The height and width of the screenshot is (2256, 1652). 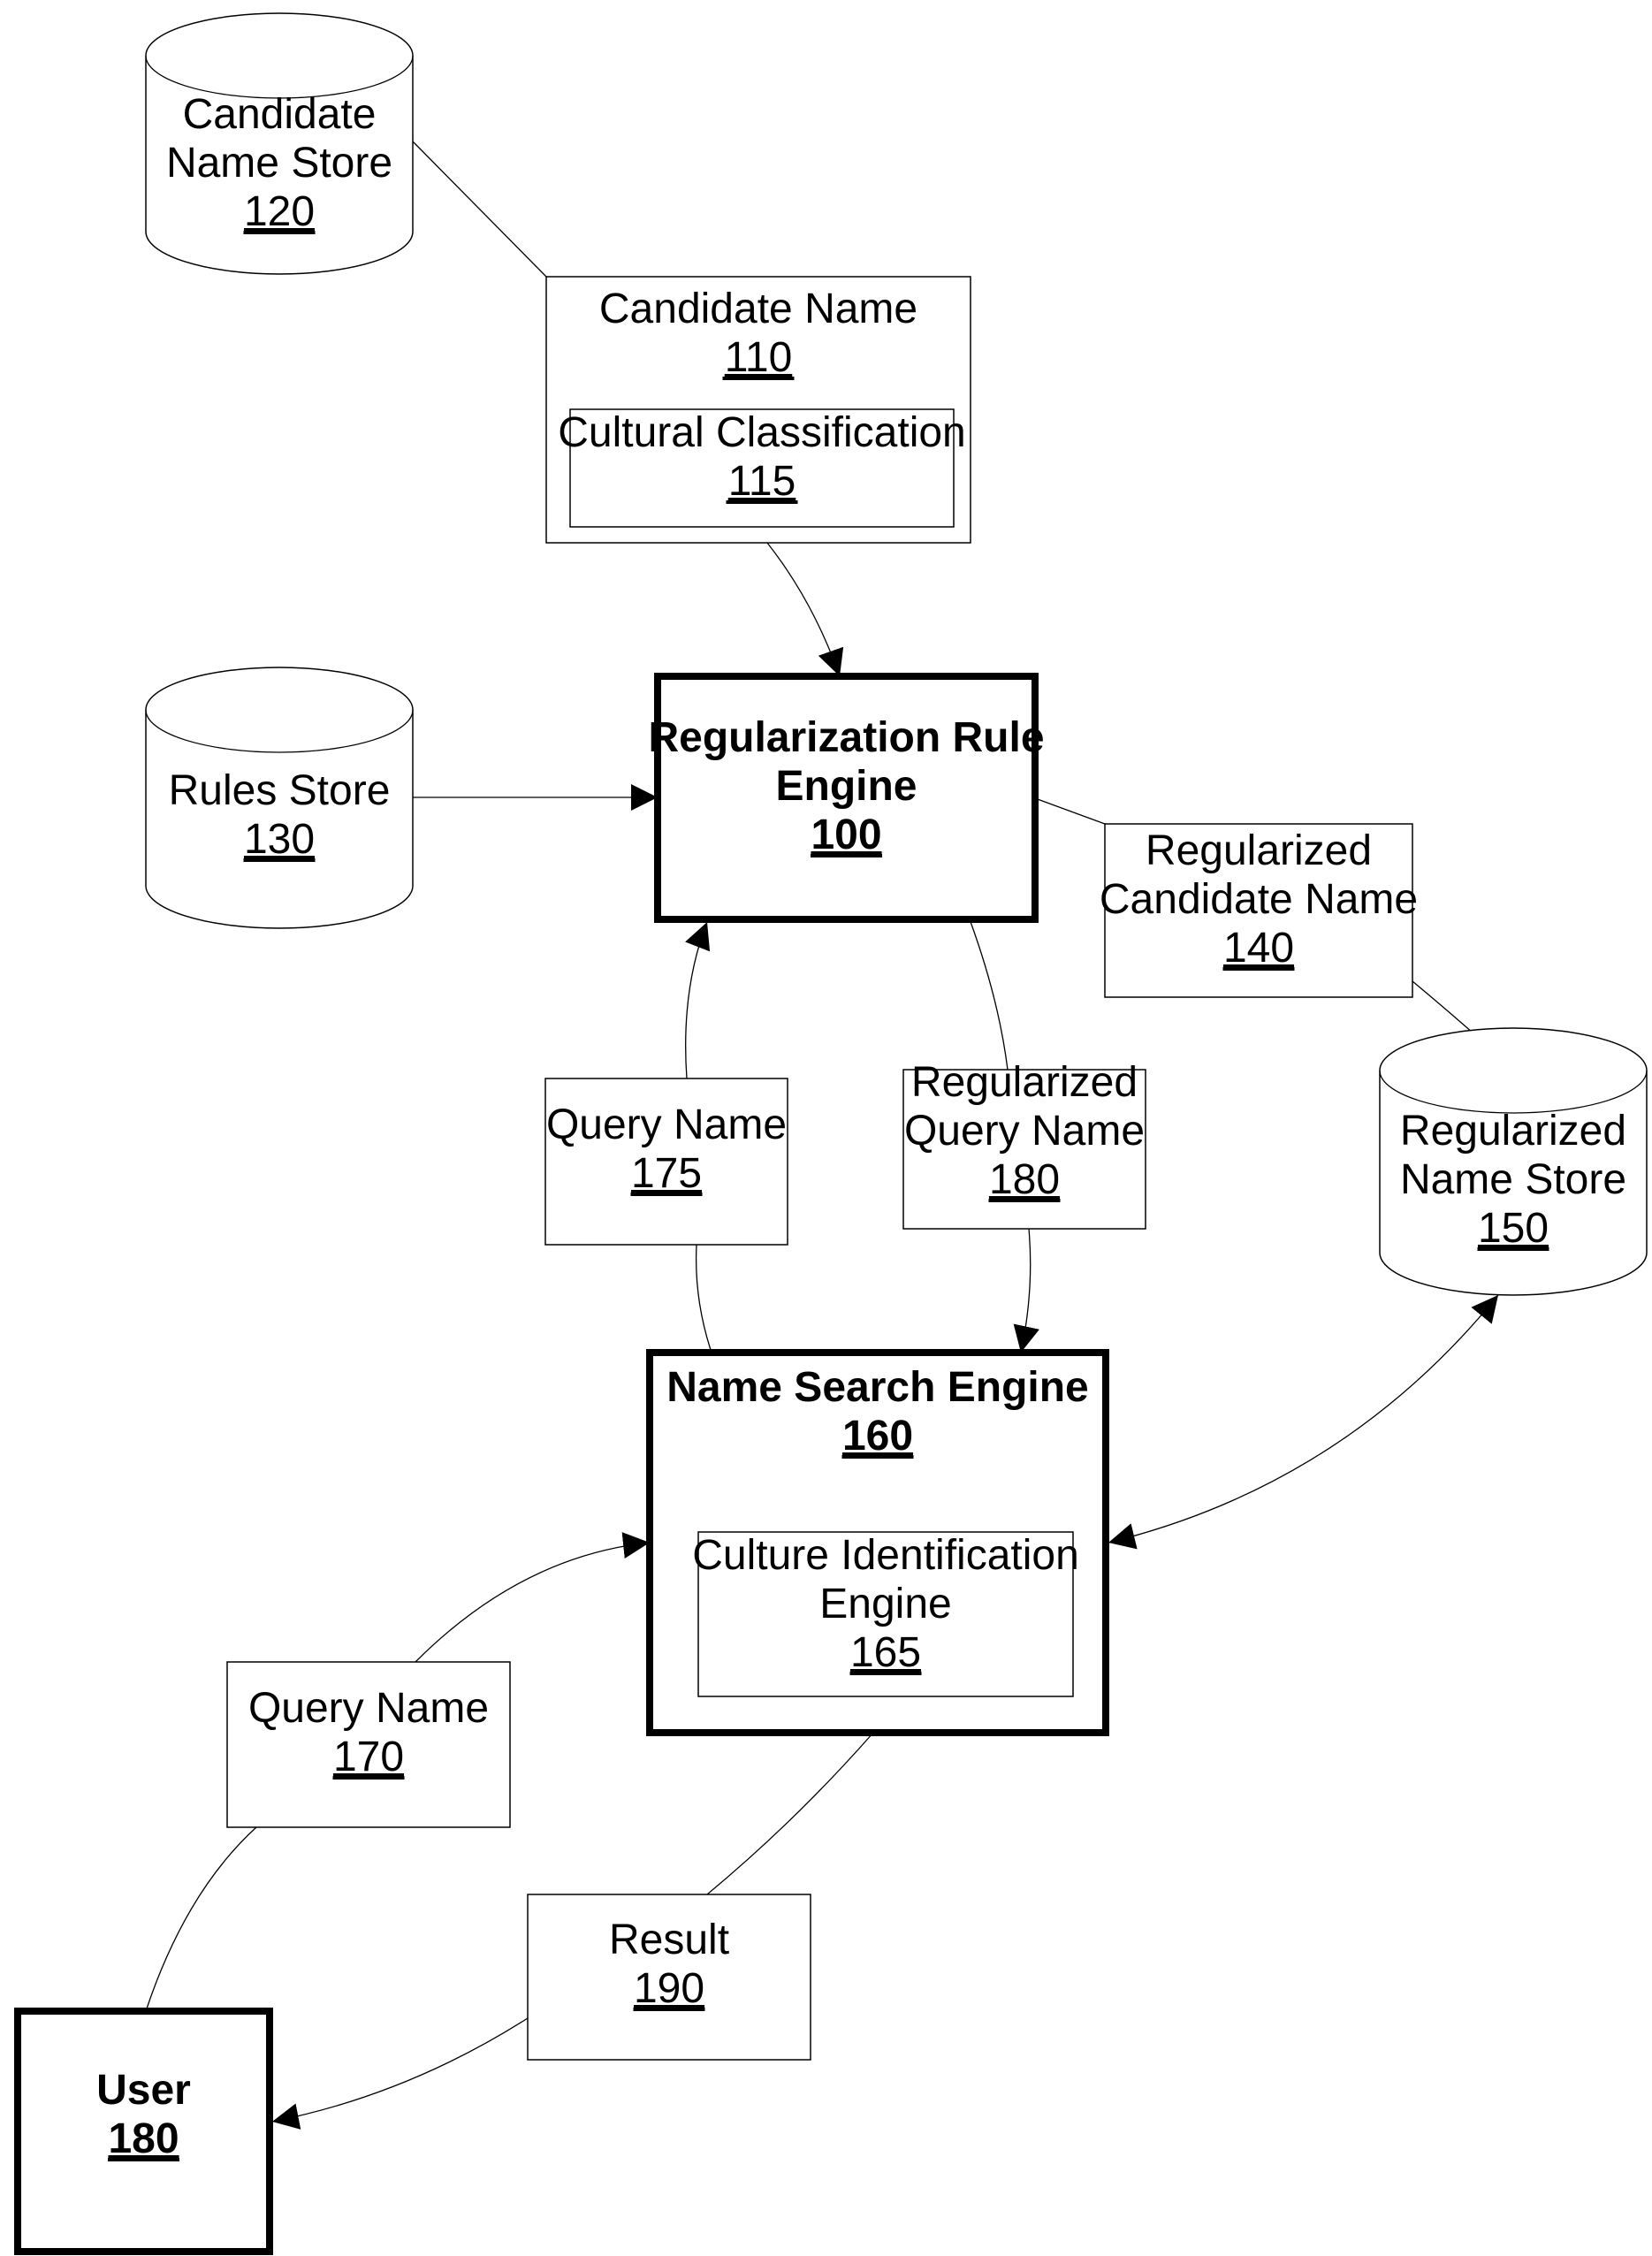 I want to click on reference-numeral: 175, so click(x=667, y=1173).